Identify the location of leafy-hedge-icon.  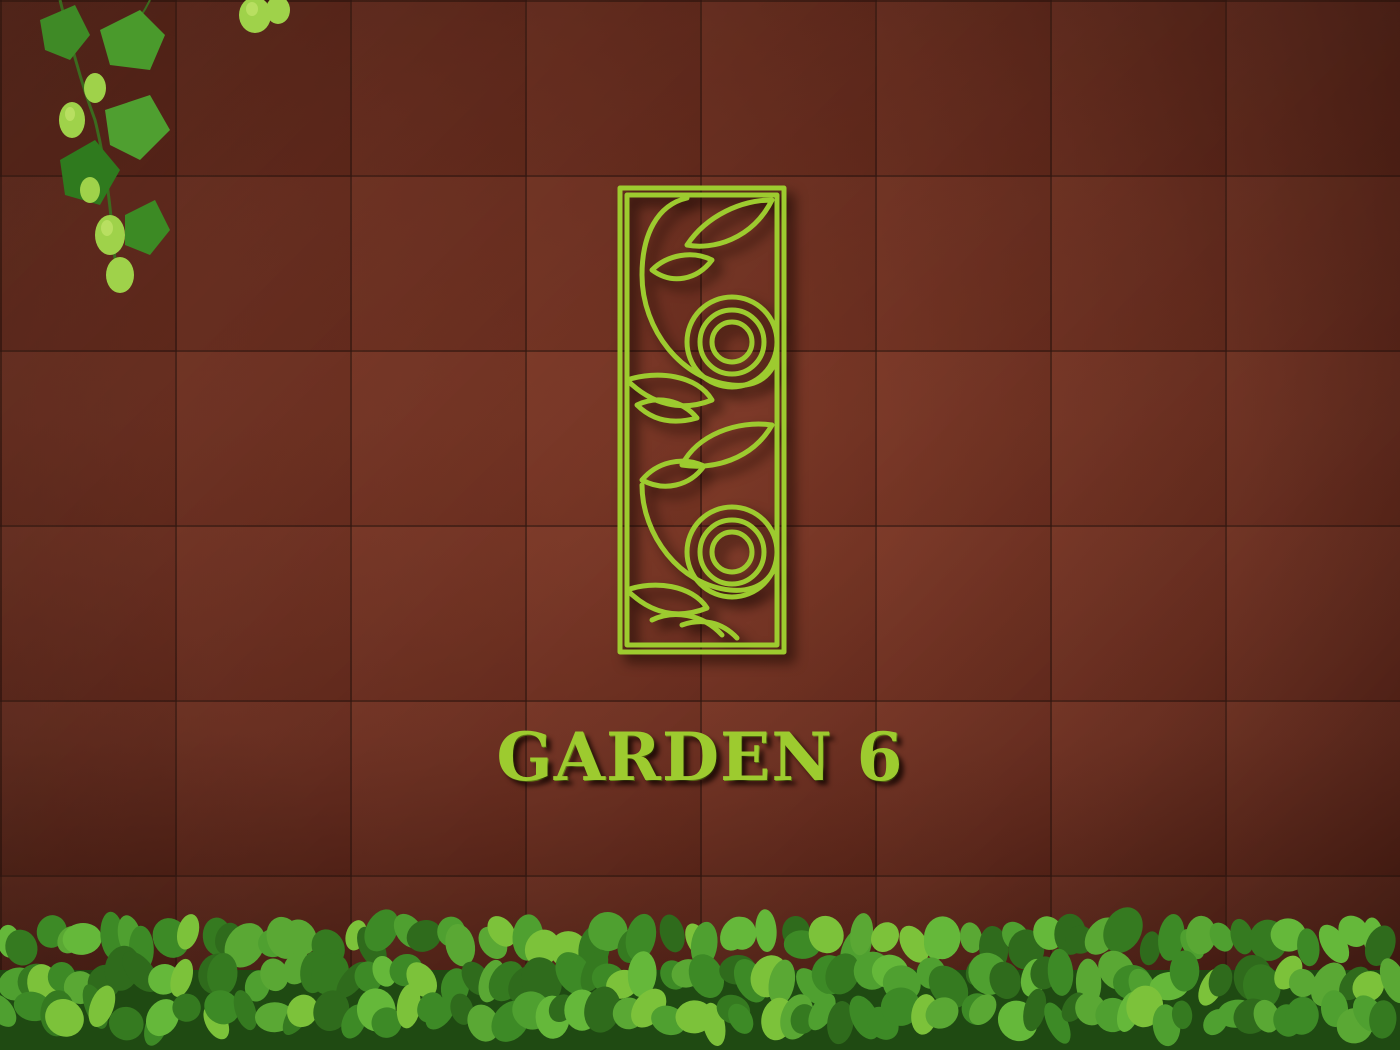
(700, 978).